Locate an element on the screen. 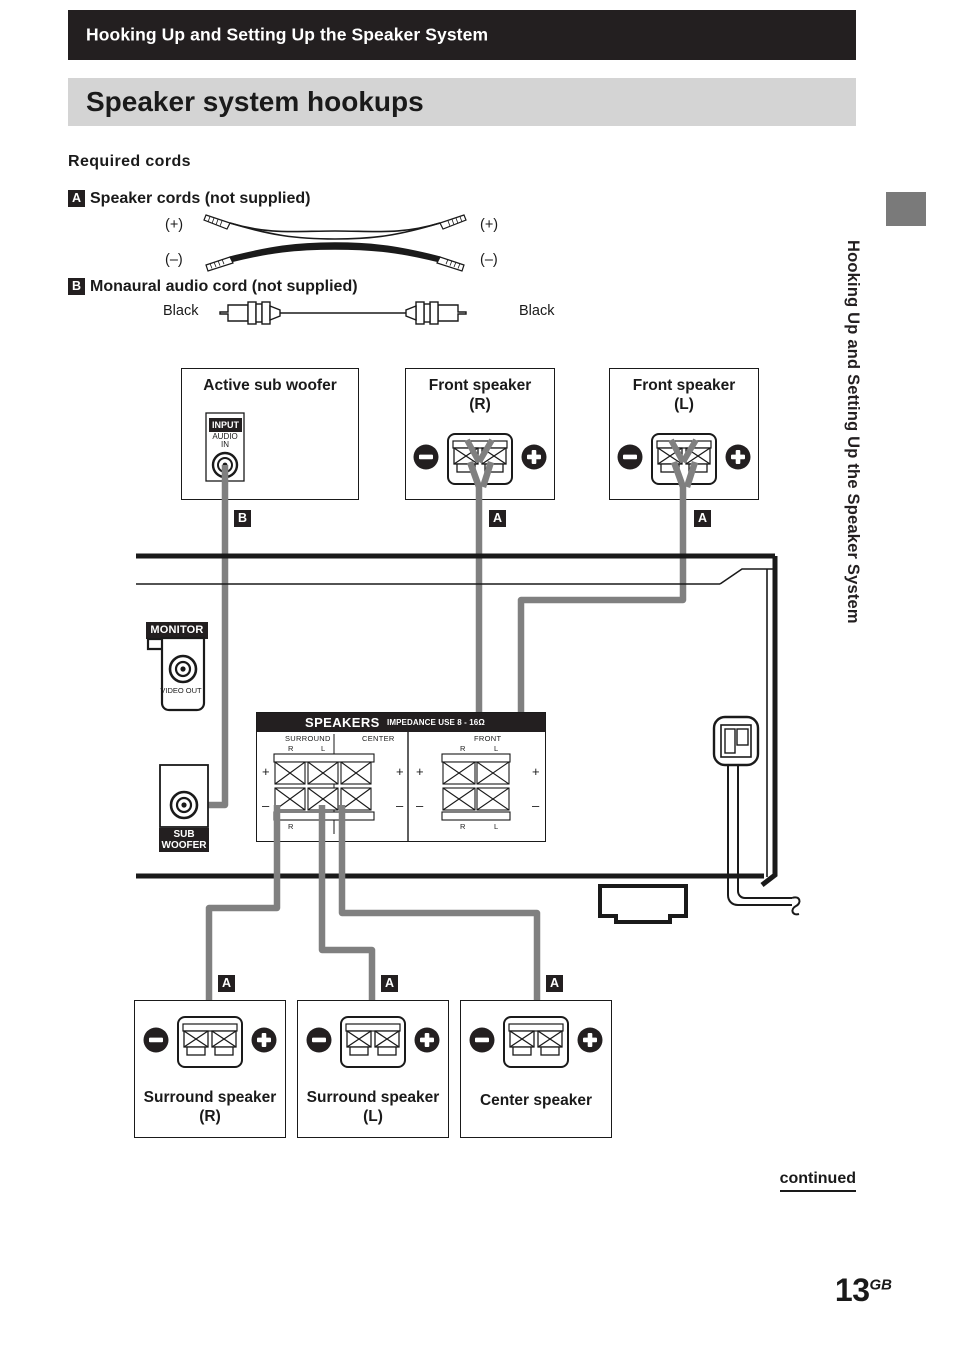 The width and height of the screenshot is (954, 1352). surround-right-terminal is located at coordinates (210, 1042).